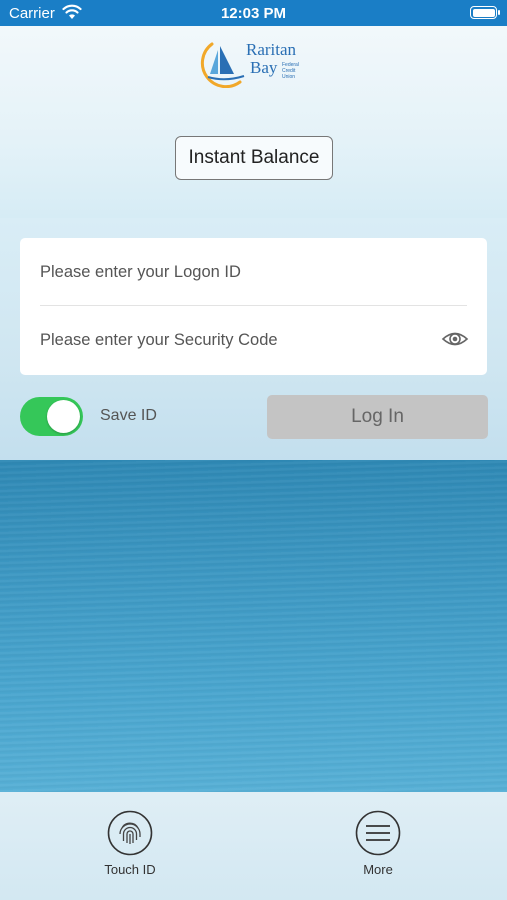  I want to click on battery-icon, so click(485, 12).